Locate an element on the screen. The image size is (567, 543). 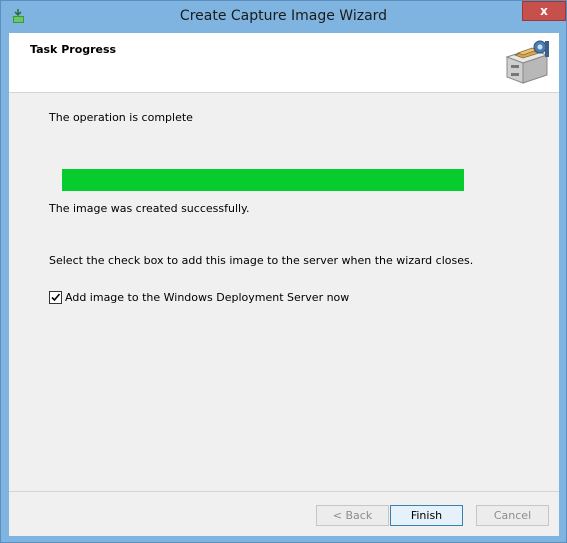
footer-divider is located at coordinates (284, 491).